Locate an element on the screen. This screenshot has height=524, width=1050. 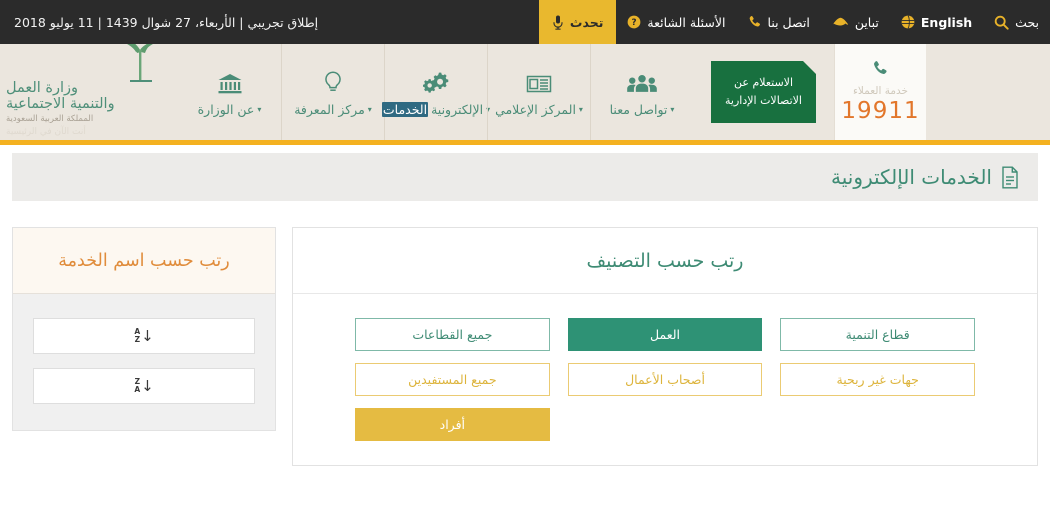
sort-by-category-title: رتب حسب التصنيف is located at coordinates (665, 260).